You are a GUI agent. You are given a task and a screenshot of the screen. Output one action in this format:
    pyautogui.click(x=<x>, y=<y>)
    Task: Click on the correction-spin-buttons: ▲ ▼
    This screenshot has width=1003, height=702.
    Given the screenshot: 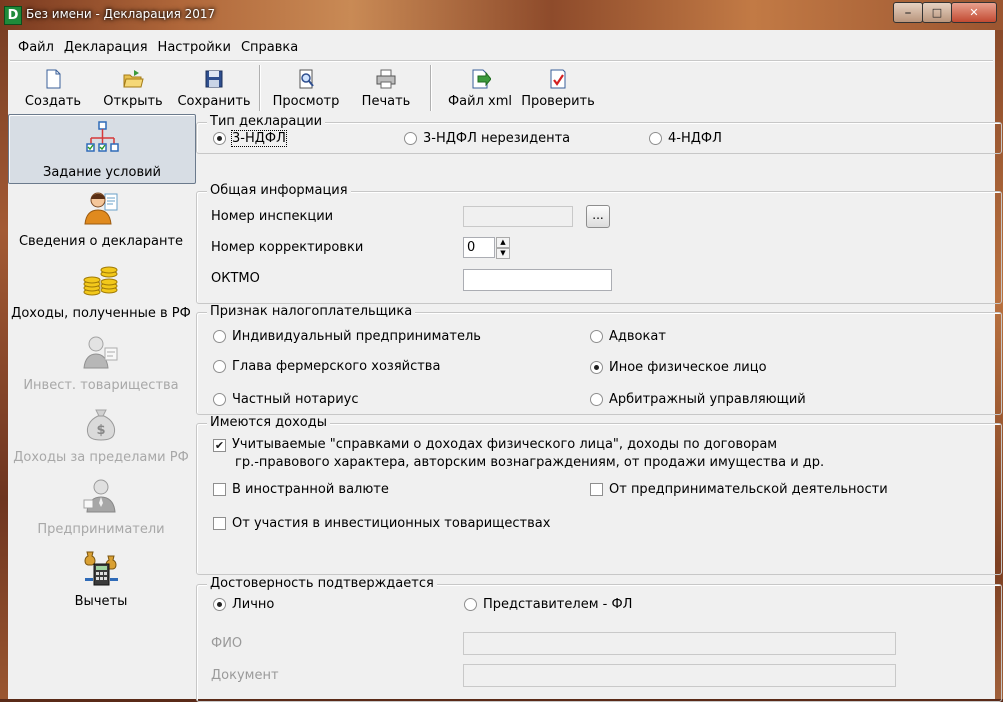 What is the action you would take?
    pyautogui.click(x=503, y=248)
    